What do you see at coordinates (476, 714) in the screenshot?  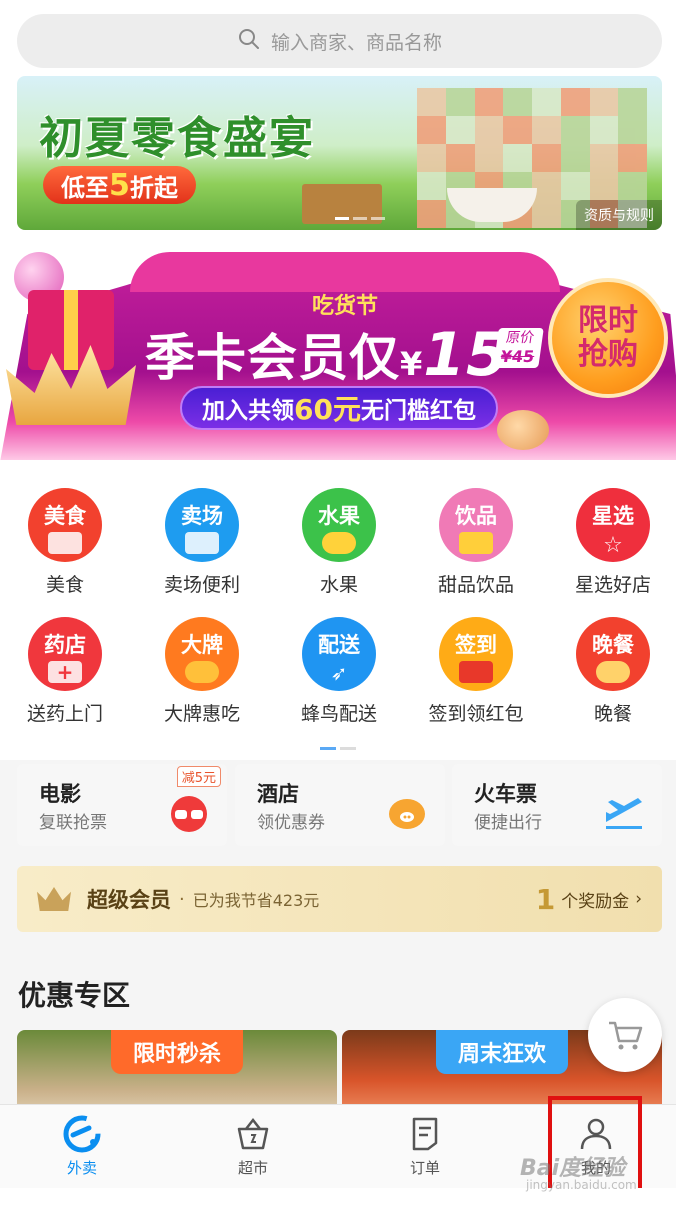 I see `category-label: 签到领红包` at bounding box center [476, 714].